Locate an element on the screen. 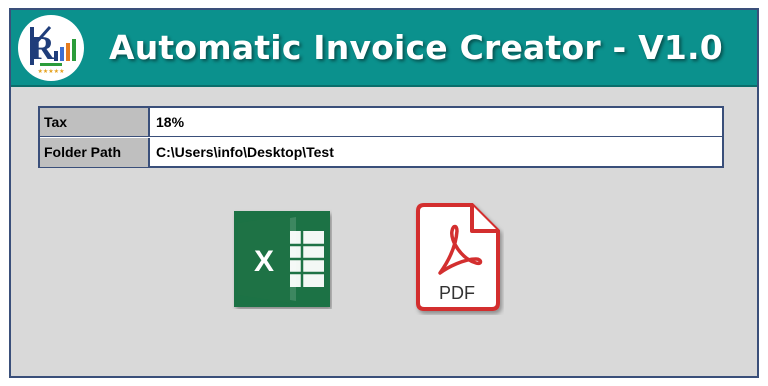 The image size is (768, 386). app-title: Automatic Invoice Creator - V1.0 is located at coordinates (416, 47).